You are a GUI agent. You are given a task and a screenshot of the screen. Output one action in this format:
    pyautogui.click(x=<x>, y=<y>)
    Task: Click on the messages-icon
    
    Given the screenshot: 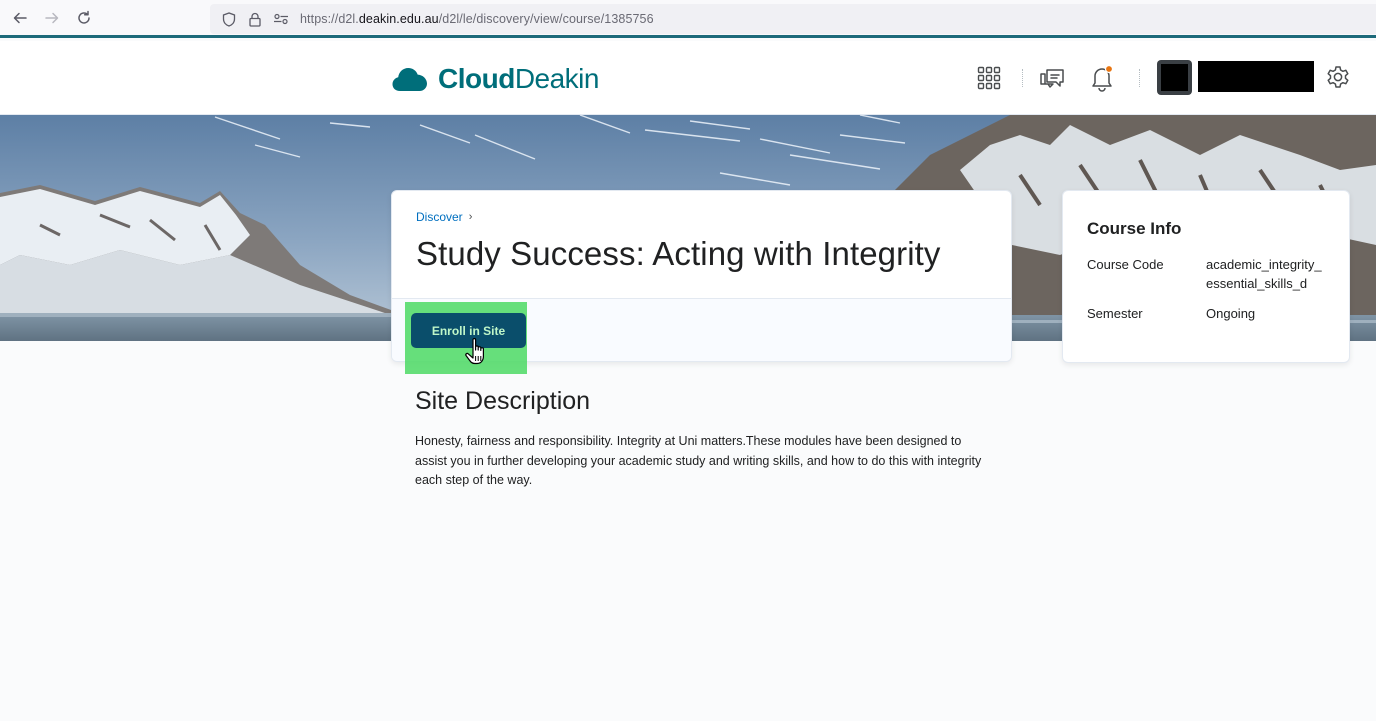 What is the action you would take?
    pyautogui.click(x=1052, y=78)
    